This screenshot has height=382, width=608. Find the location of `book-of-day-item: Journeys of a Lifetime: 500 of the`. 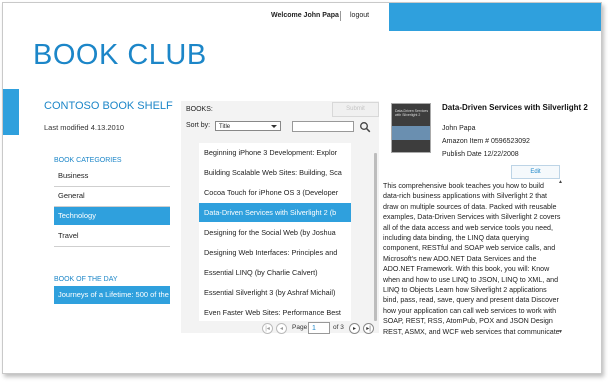

book-of-day-item: Journeys of a Lifetime: 500 of the is located at coordinates (112, 295).